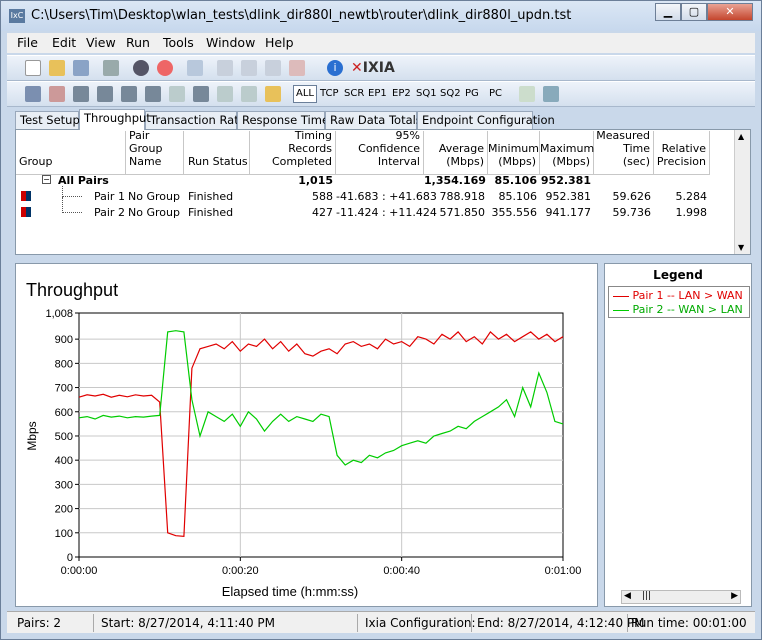 This screenshot has height=640, width=762. What do you see at coordinates (668, 12) in the screenshot?
I see `minimize-button: ▁` at bounding box center [668, 12].